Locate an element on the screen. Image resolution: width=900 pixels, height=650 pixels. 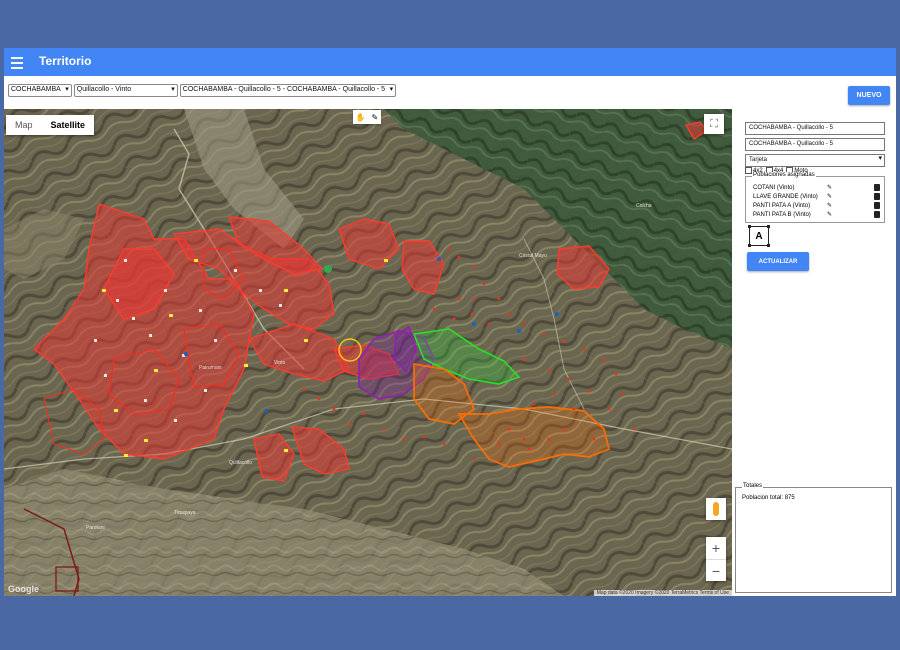
place-label-cristal-mayu: Cristal Mayu is located at coordinates (533, 256).